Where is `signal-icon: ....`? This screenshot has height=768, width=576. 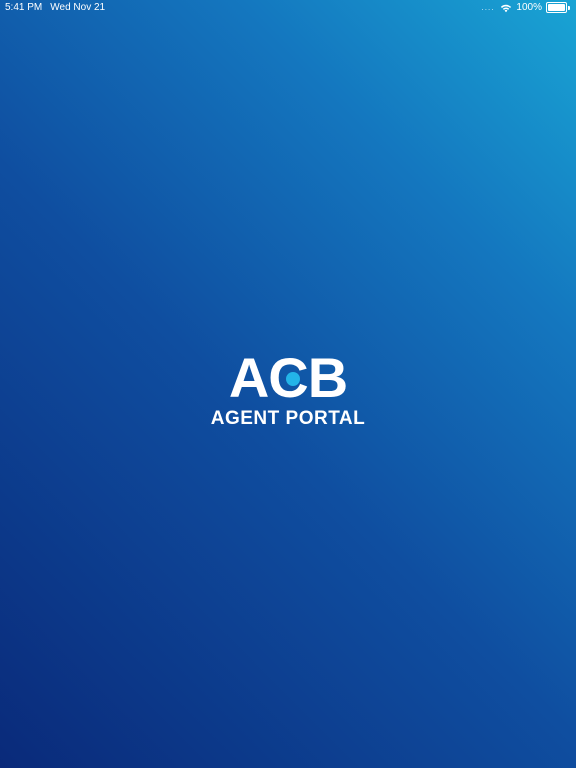 signal-icon: .... is located at coordinates (488, 7).